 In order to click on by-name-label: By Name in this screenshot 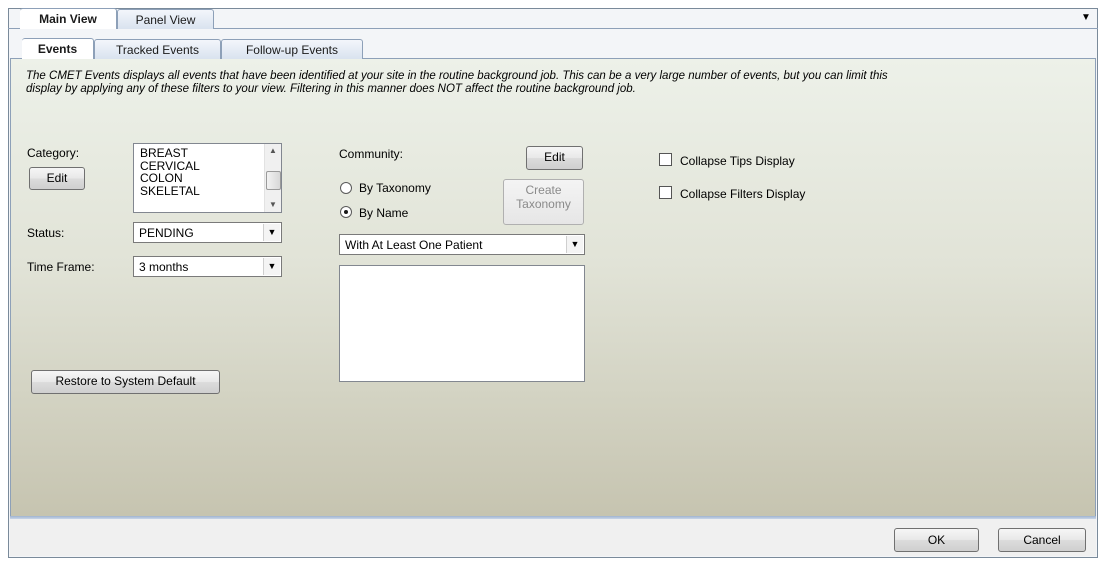, I will do `click(384, 213)`.